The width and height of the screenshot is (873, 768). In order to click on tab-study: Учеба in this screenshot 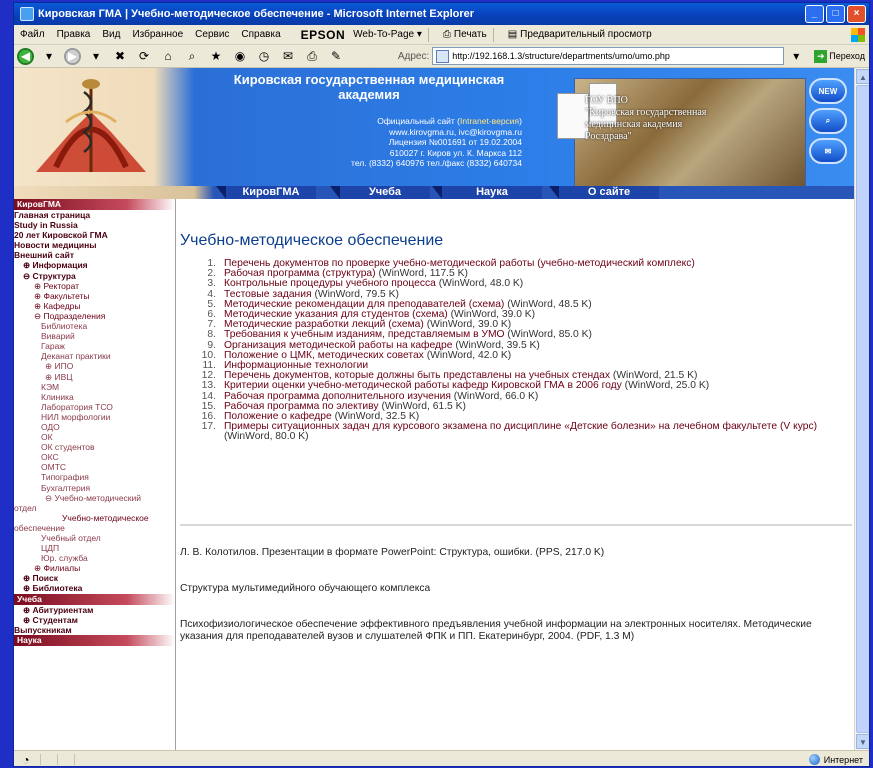, I will do `click(380, 192)`.